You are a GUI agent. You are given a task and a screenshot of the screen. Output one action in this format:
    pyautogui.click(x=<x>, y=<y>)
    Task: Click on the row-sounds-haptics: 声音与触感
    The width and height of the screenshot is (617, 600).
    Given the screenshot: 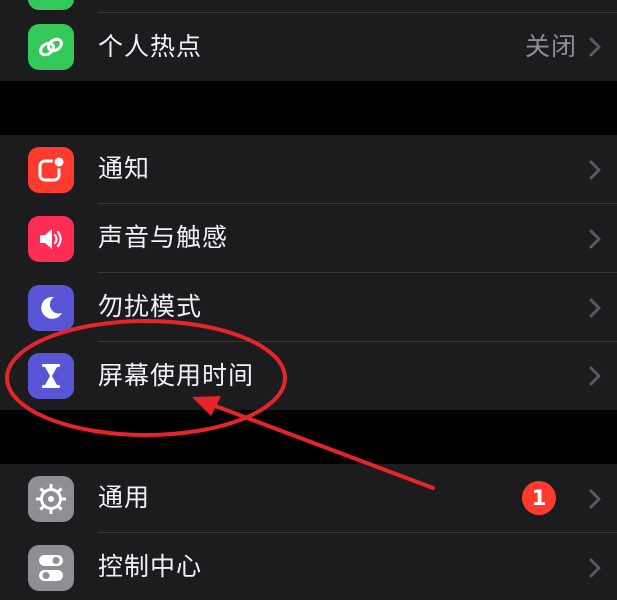 What is the action you would take?
    pyautogui.click(x=308, y=238)
    